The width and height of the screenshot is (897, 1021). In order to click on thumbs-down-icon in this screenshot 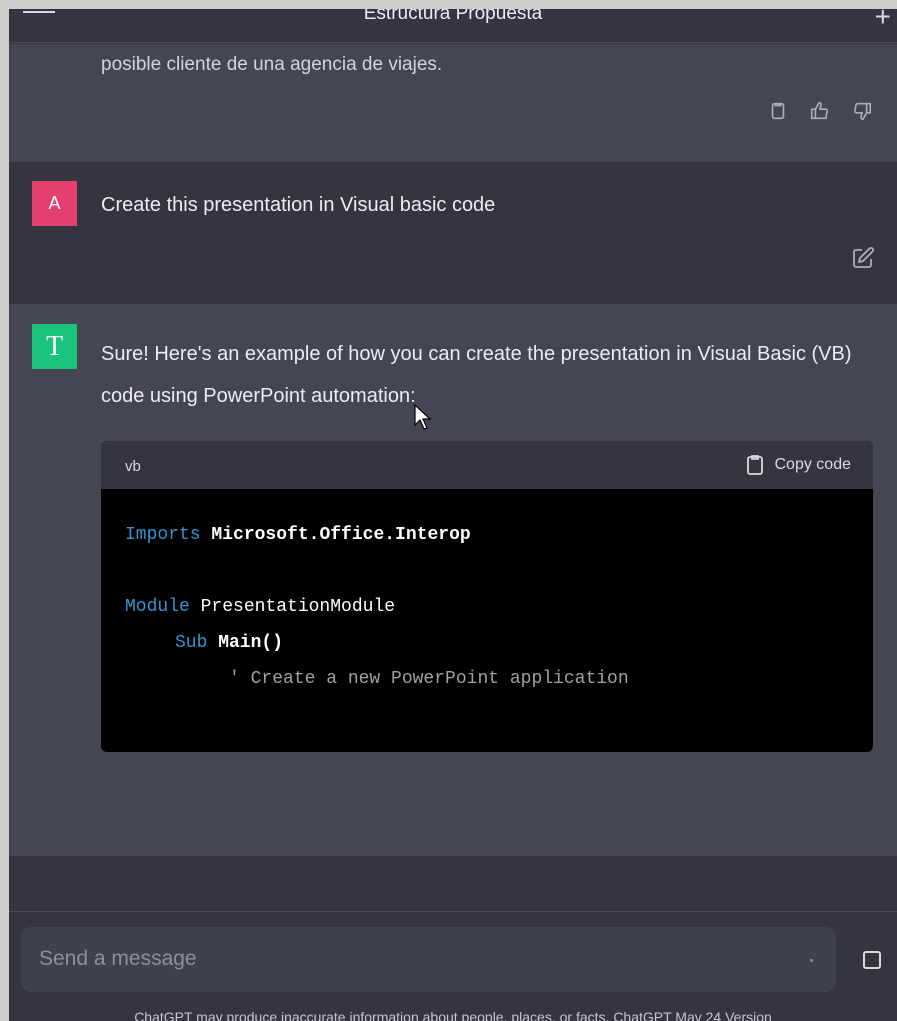, I will do `click(862, 111)`.